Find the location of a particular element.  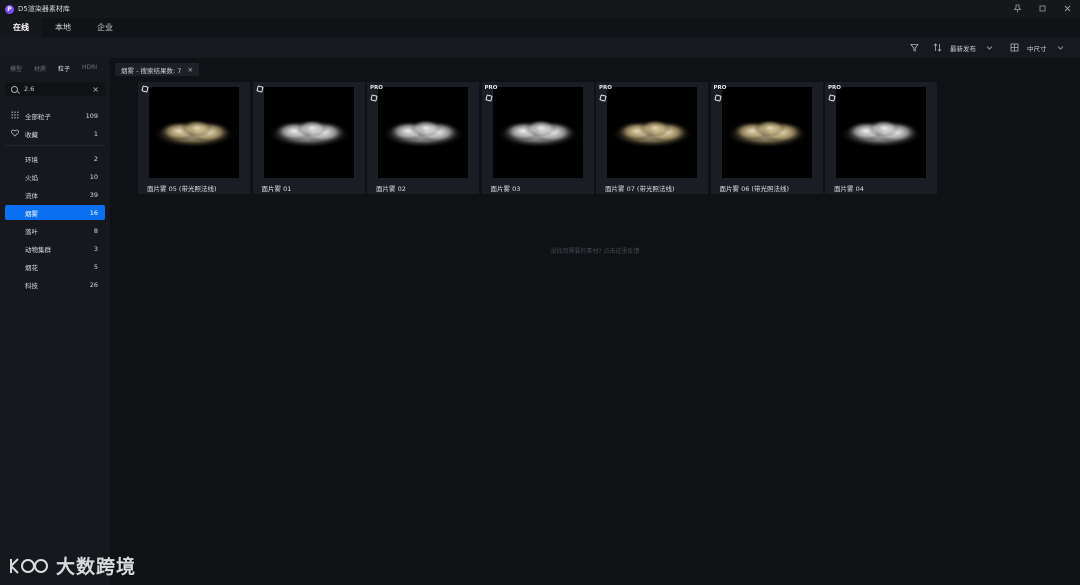

asset-card: 面片雾 05 (带光照法线) is located at coordinates (194, 138).